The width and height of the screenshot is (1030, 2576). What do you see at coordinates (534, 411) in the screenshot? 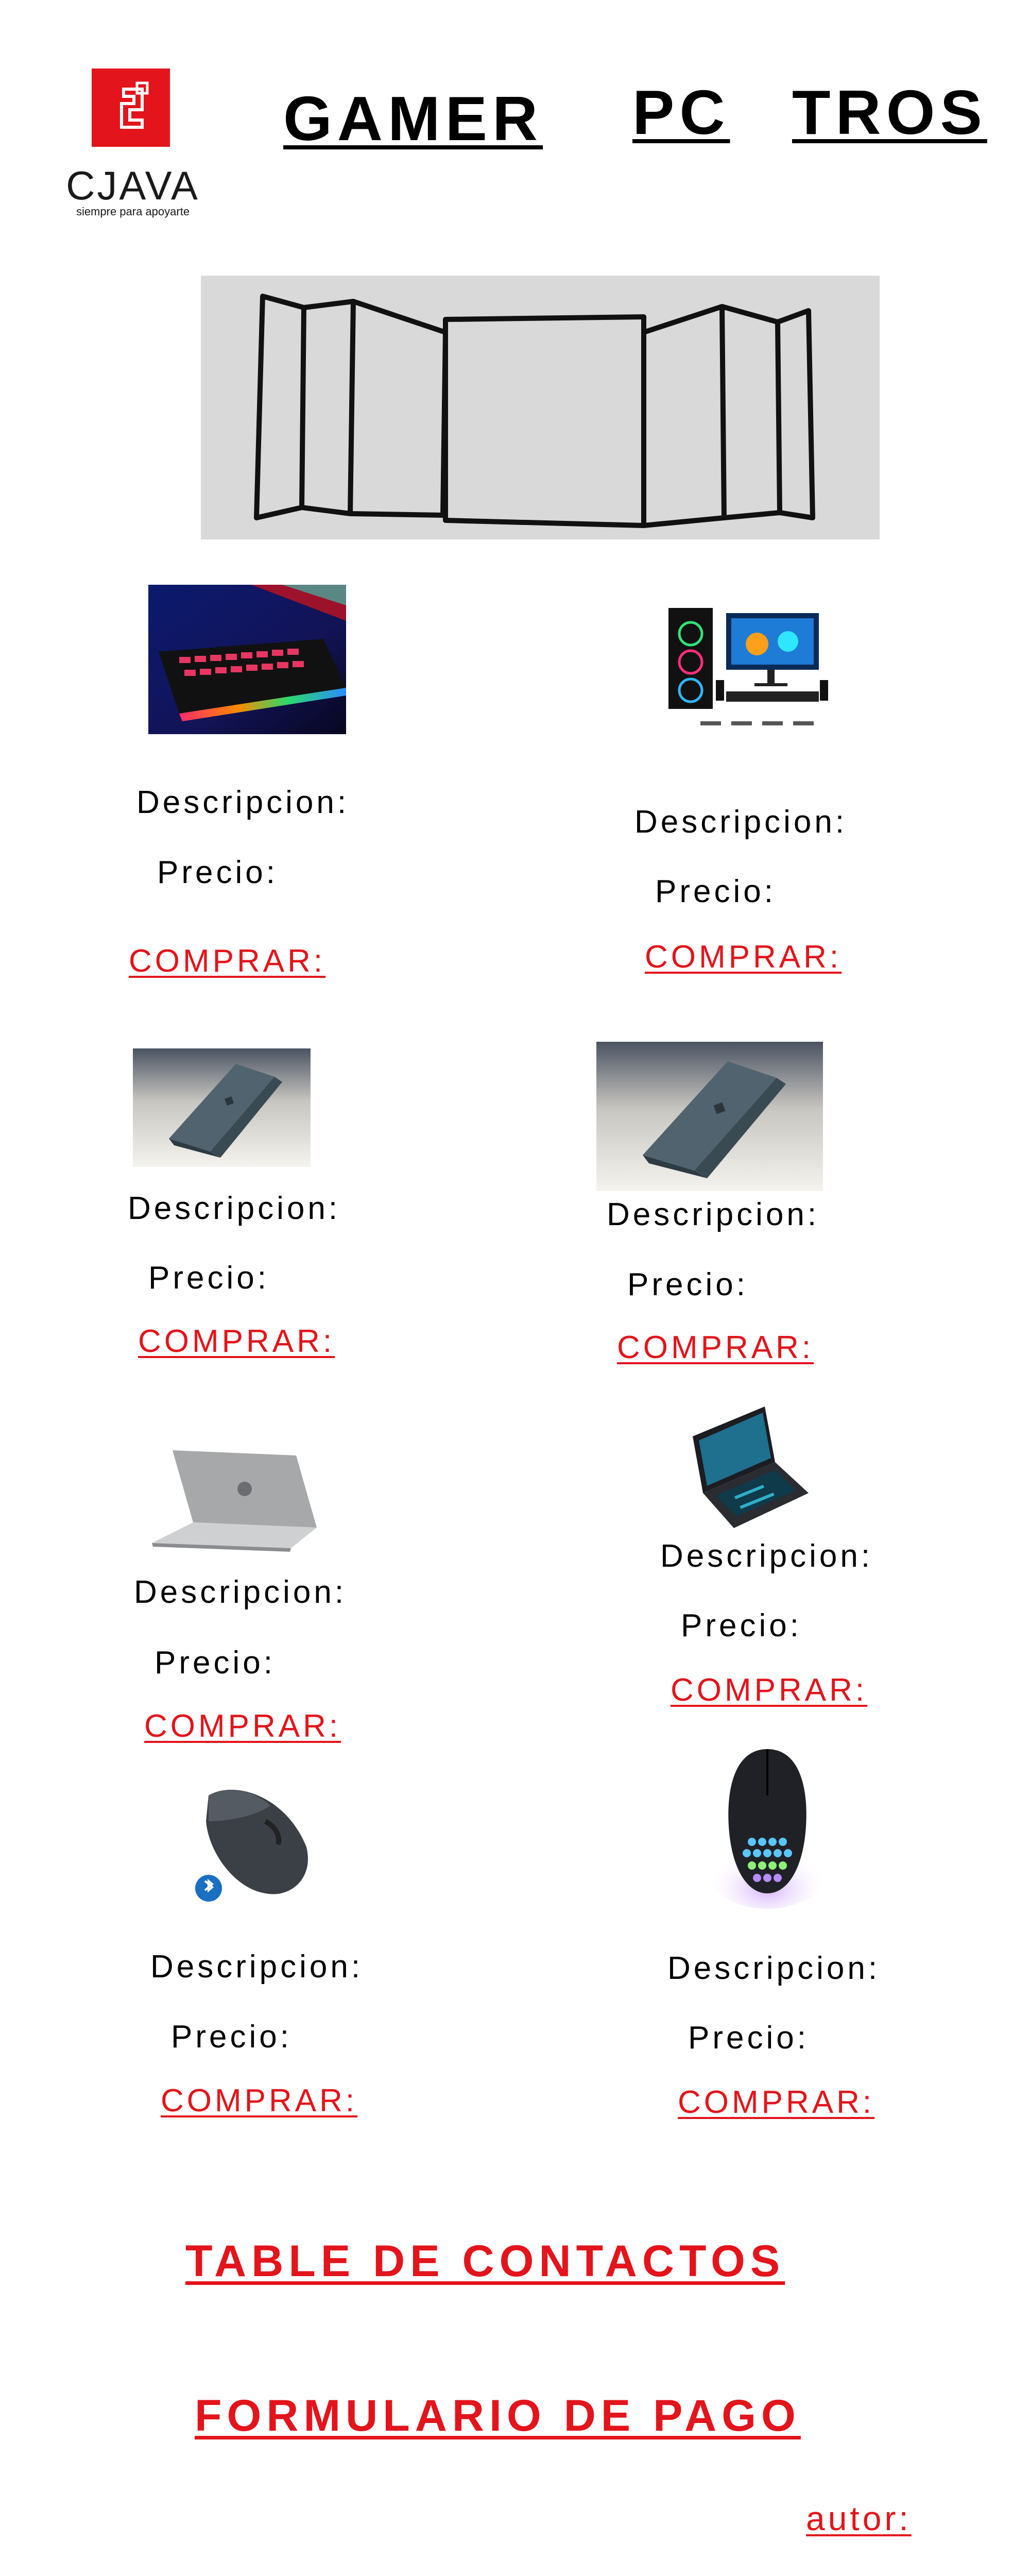
I see `carousel-frames-icon` at bounding box center [534, 411].